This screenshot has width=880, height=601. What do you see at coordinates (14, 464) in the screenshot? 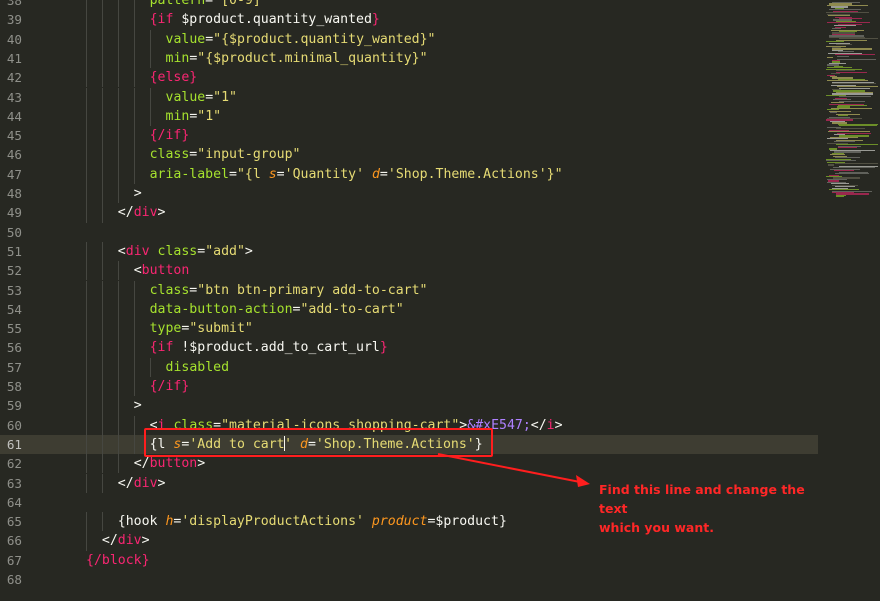
I see `line-number: 62` at bounding box center [14, 464].